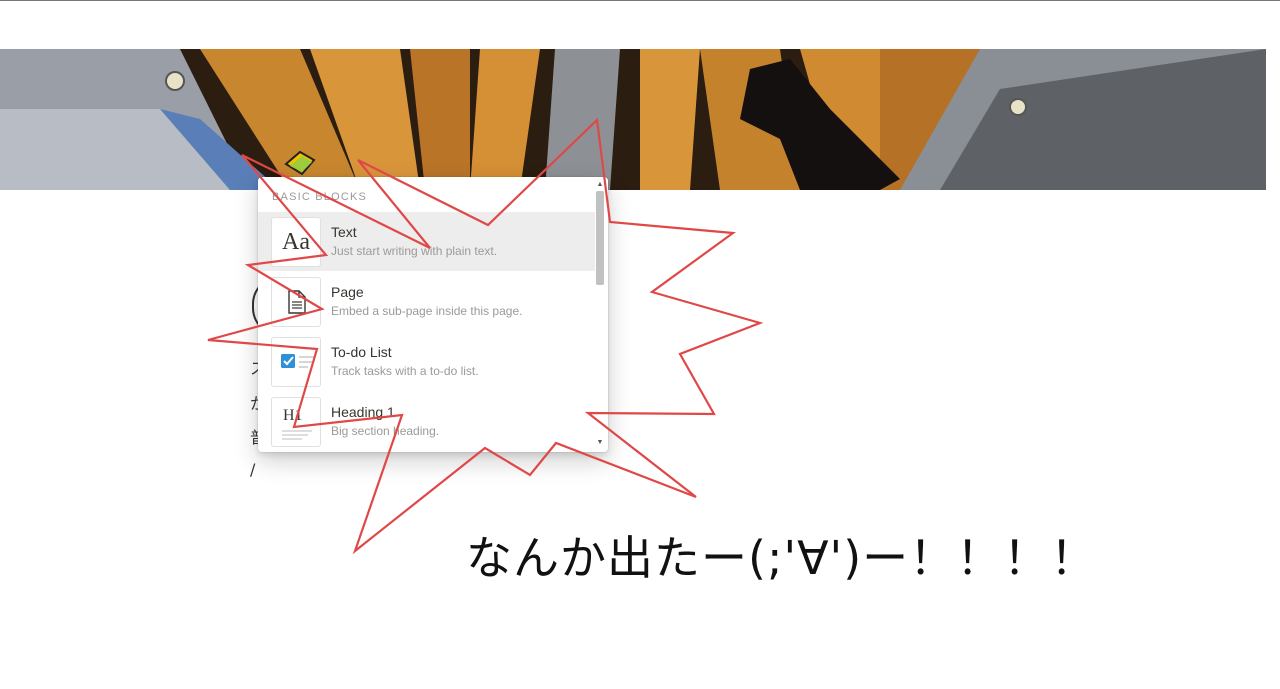  I want to click on page-icon, so click(297, 302).